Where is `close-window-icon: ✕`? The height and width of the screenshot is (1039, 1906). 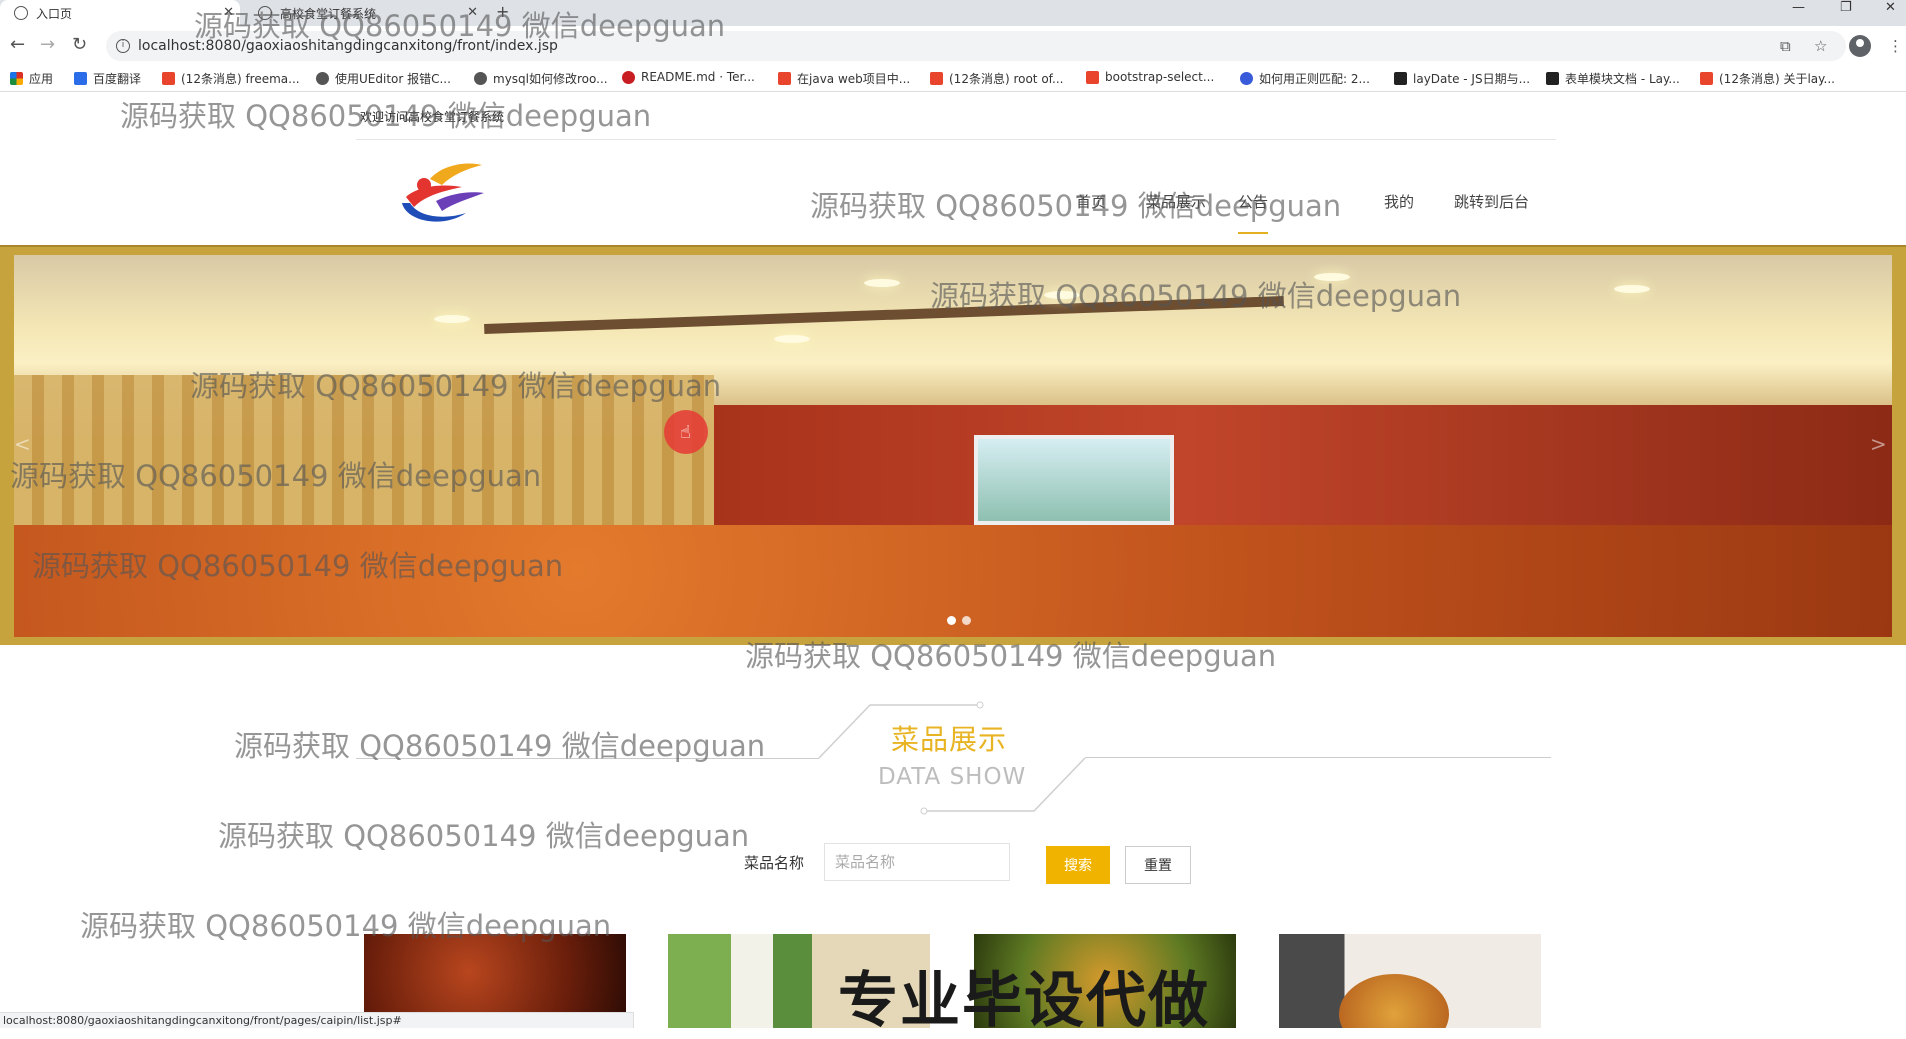 close-window-icon: ✕ is located at coordinates (1890, 7).